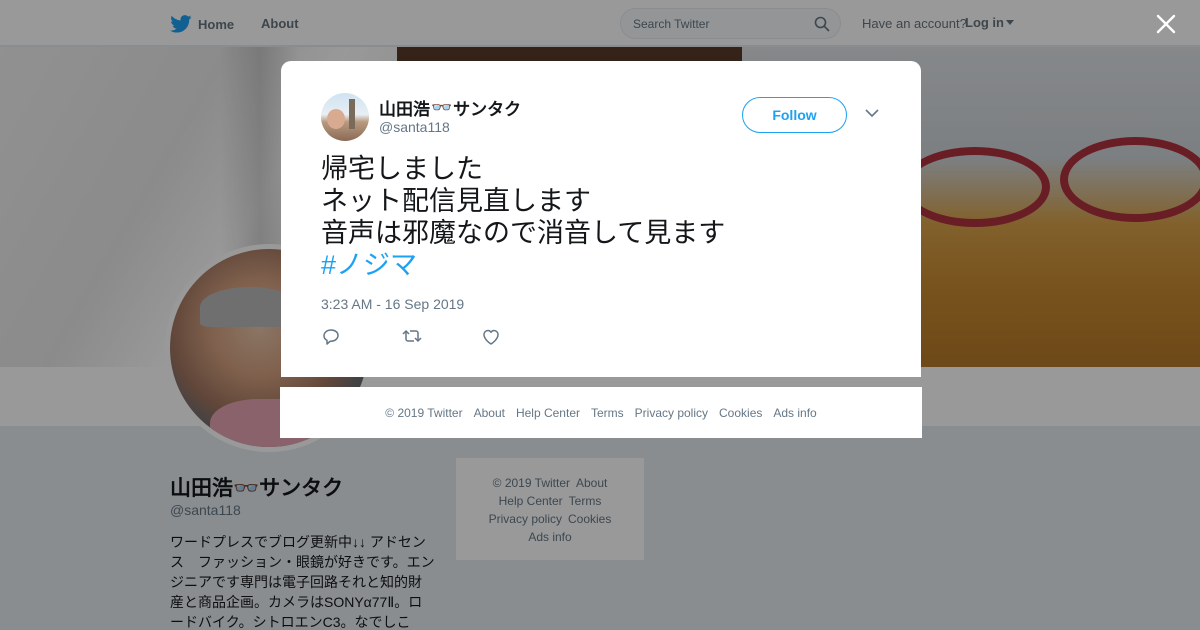 Image resolution: width=1200 pixels, height=630 pixels. I want to click on tweet-author-name: 山田浩 👓 サンタク, so click(450, 107).